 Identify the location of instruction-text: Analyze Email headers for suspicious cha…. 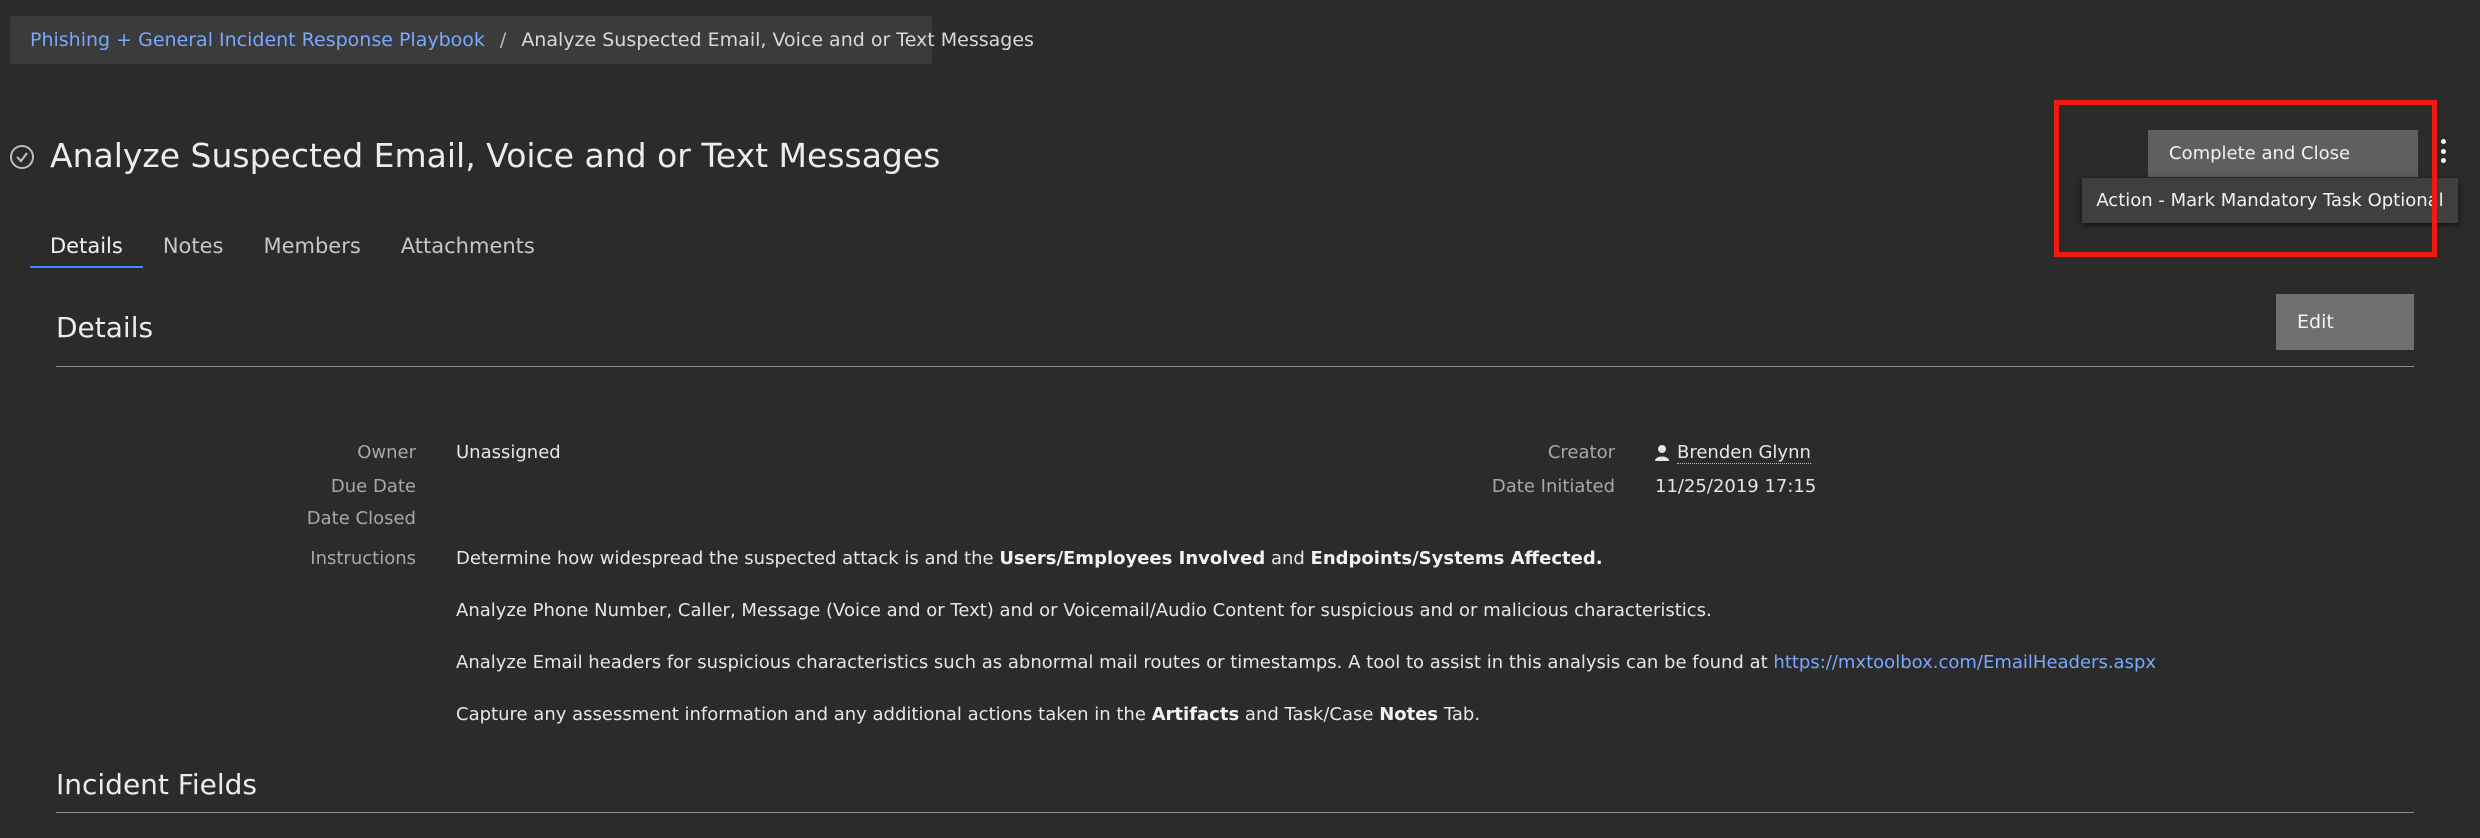
(1115, 662).